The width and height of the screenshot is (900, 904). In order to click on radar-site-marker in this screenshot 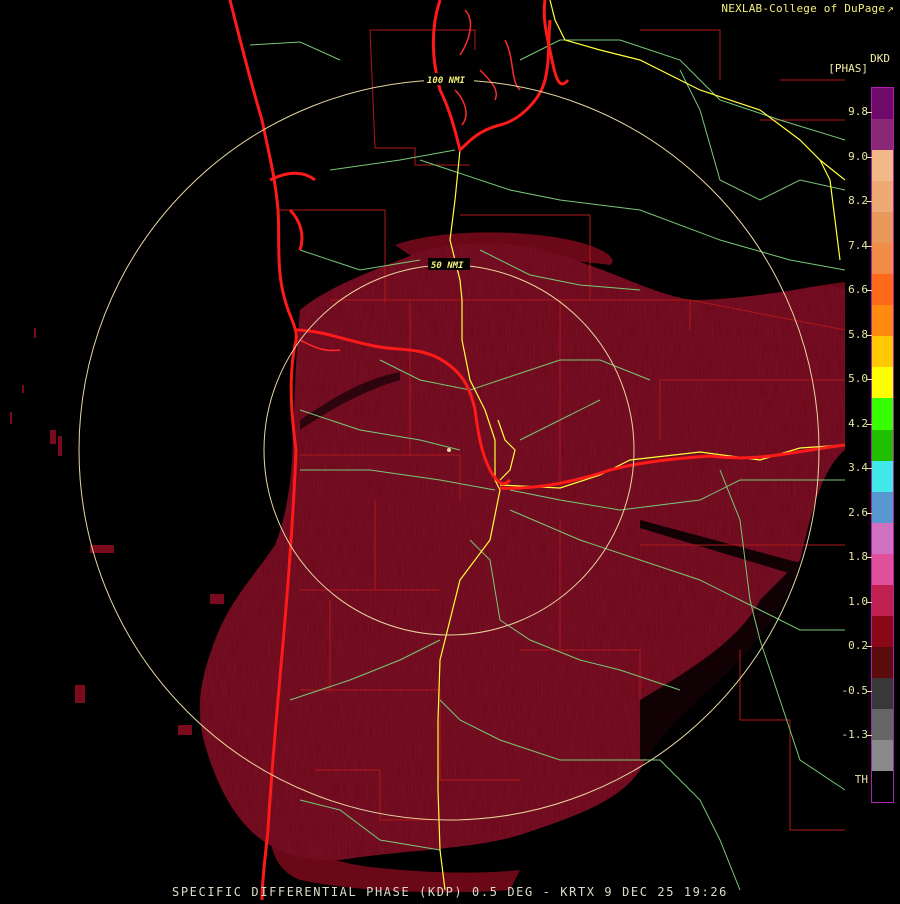, I will do `click(449, 450)`.